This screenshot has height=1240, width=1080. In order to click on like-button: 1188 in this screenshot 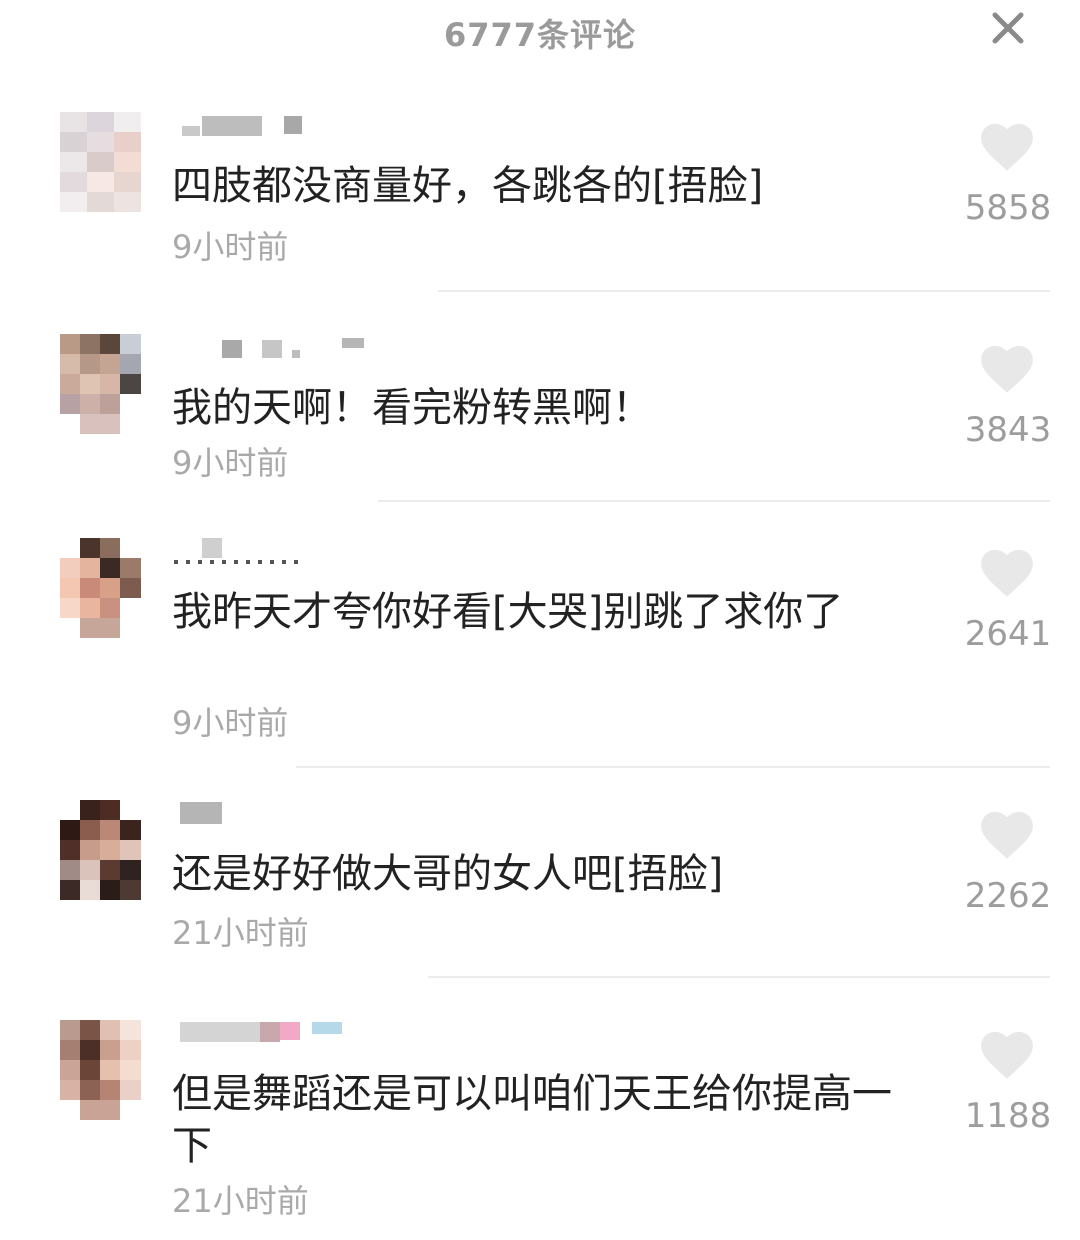, I will do `click(1008, 1083)`.